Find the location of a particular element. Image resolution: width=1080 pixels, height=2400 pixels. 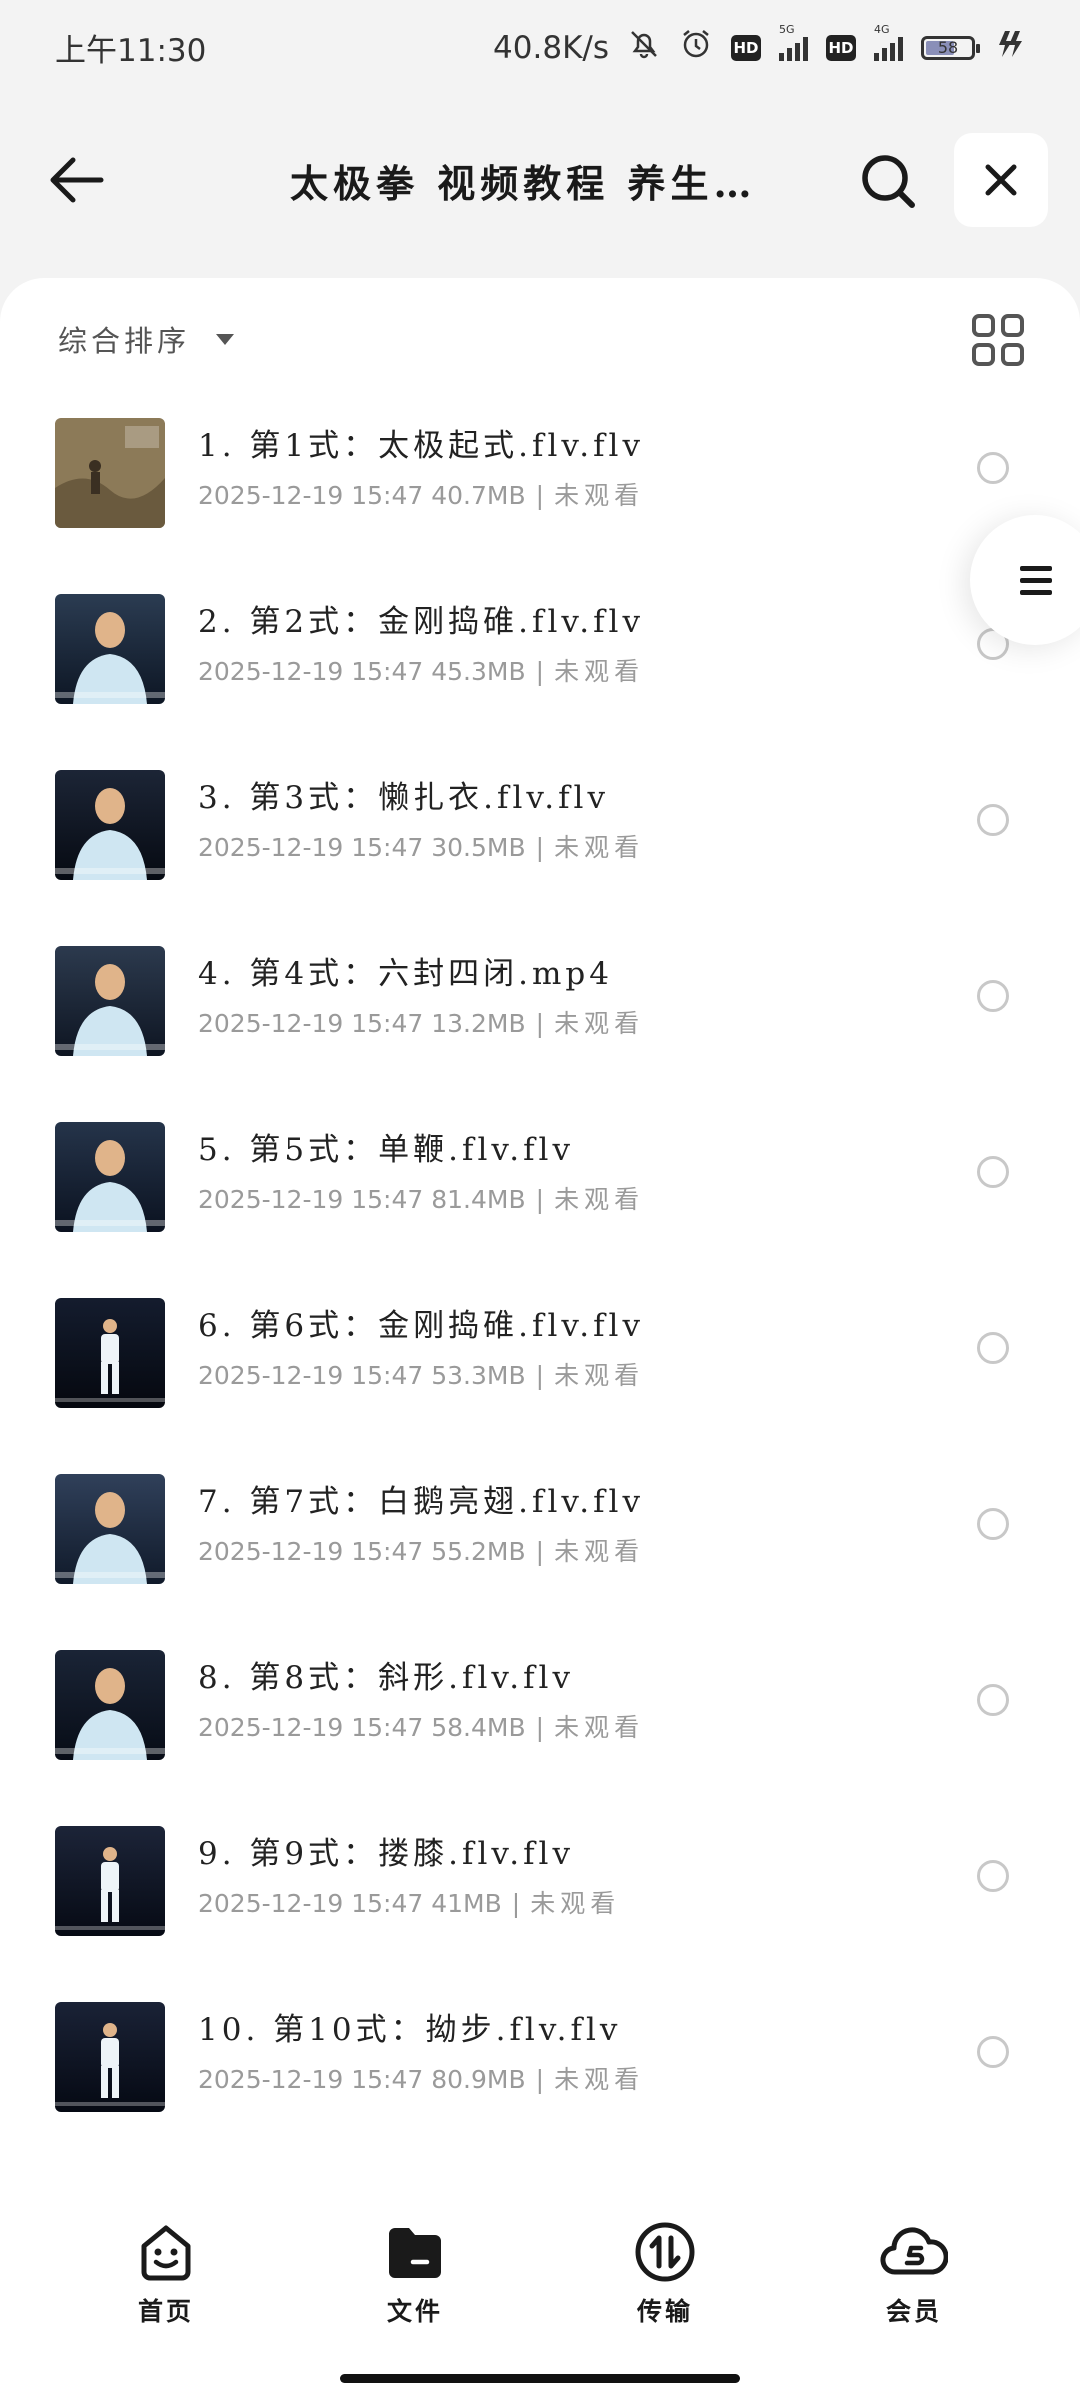

smile-home-icon is located at coordinates (166, 2253).